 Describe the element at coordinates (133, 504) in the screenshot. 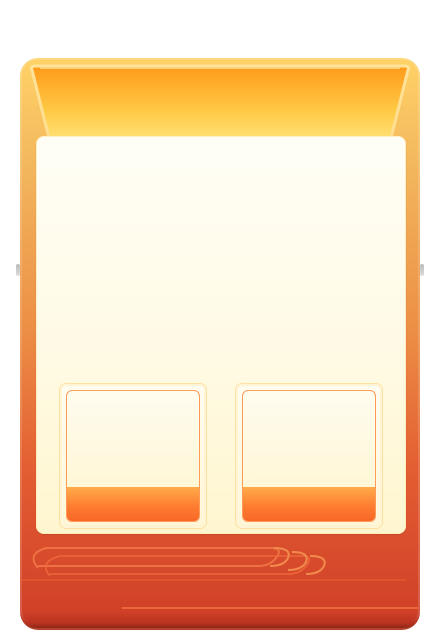

I see `left-slot-fill` at that location.